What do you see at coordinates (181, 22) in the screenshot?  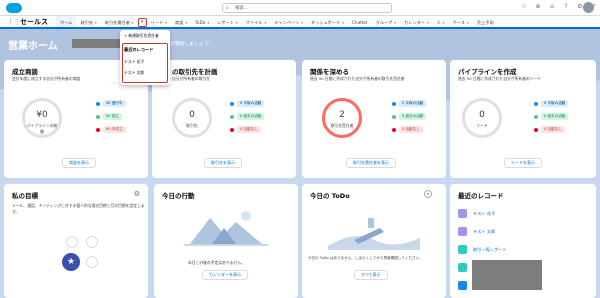 I see `nav-tab: 商談 ▾` at bounding box center [181, 22].